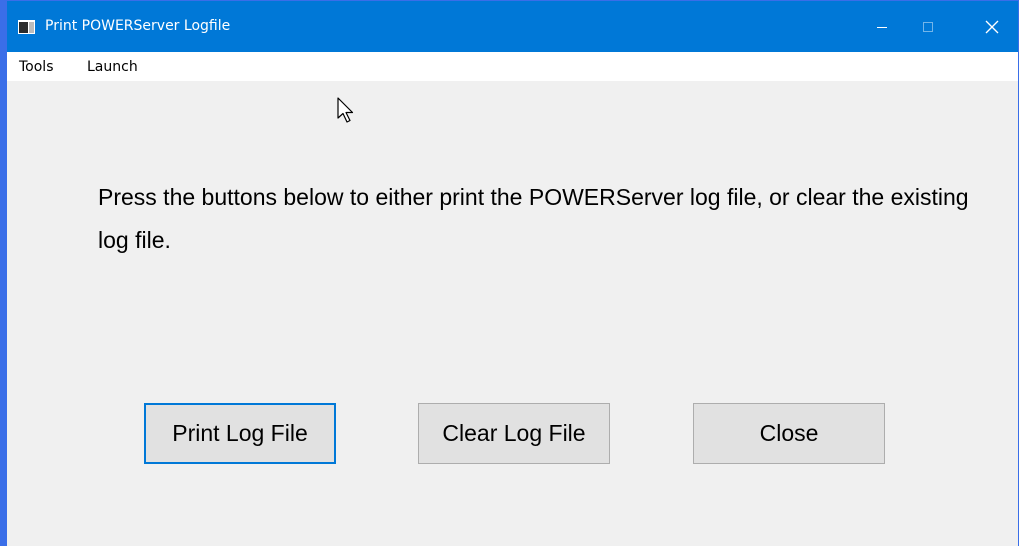 This screenshot has height=546, width=1019. Describe the element at coordinates (138, 26) in the screenshot. I see `window-title: Print POWERServer Logfile` at that location.